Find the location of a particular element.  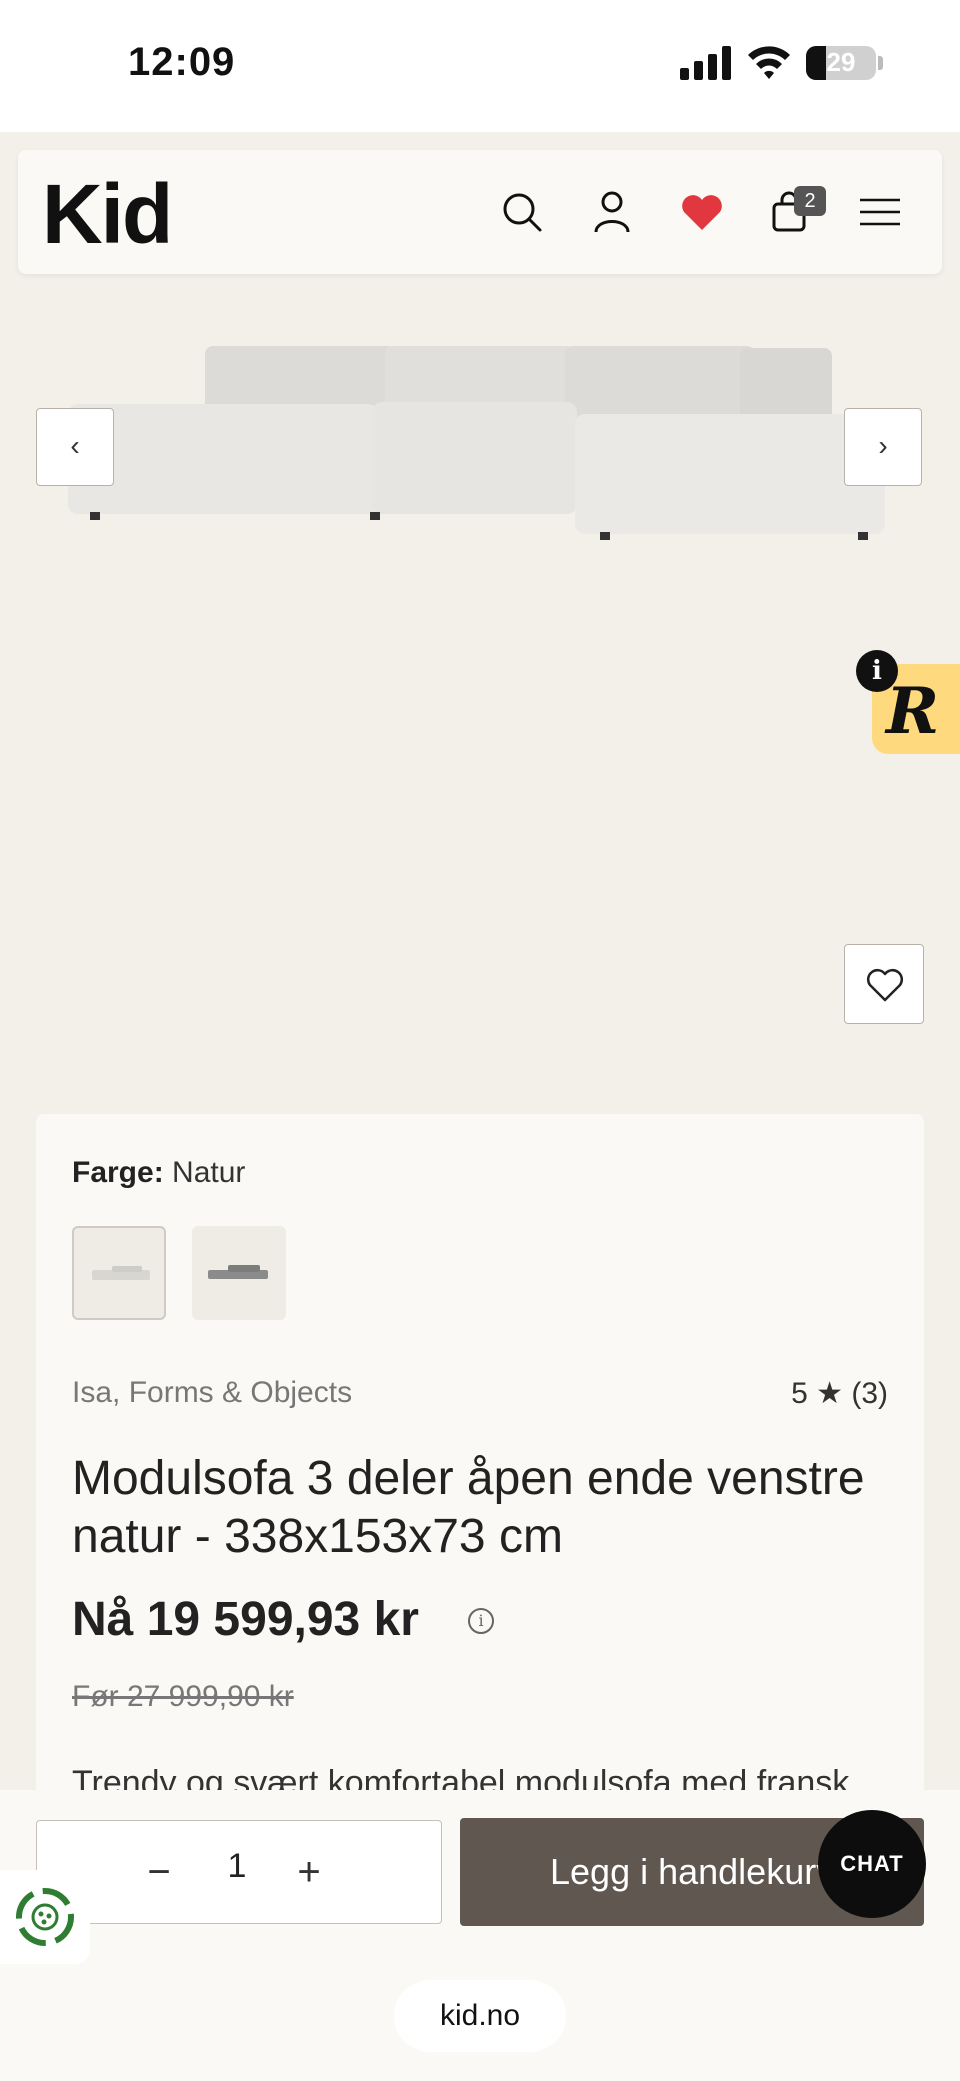

reviews-widget-letter: R is located at coordinates (913, 711).